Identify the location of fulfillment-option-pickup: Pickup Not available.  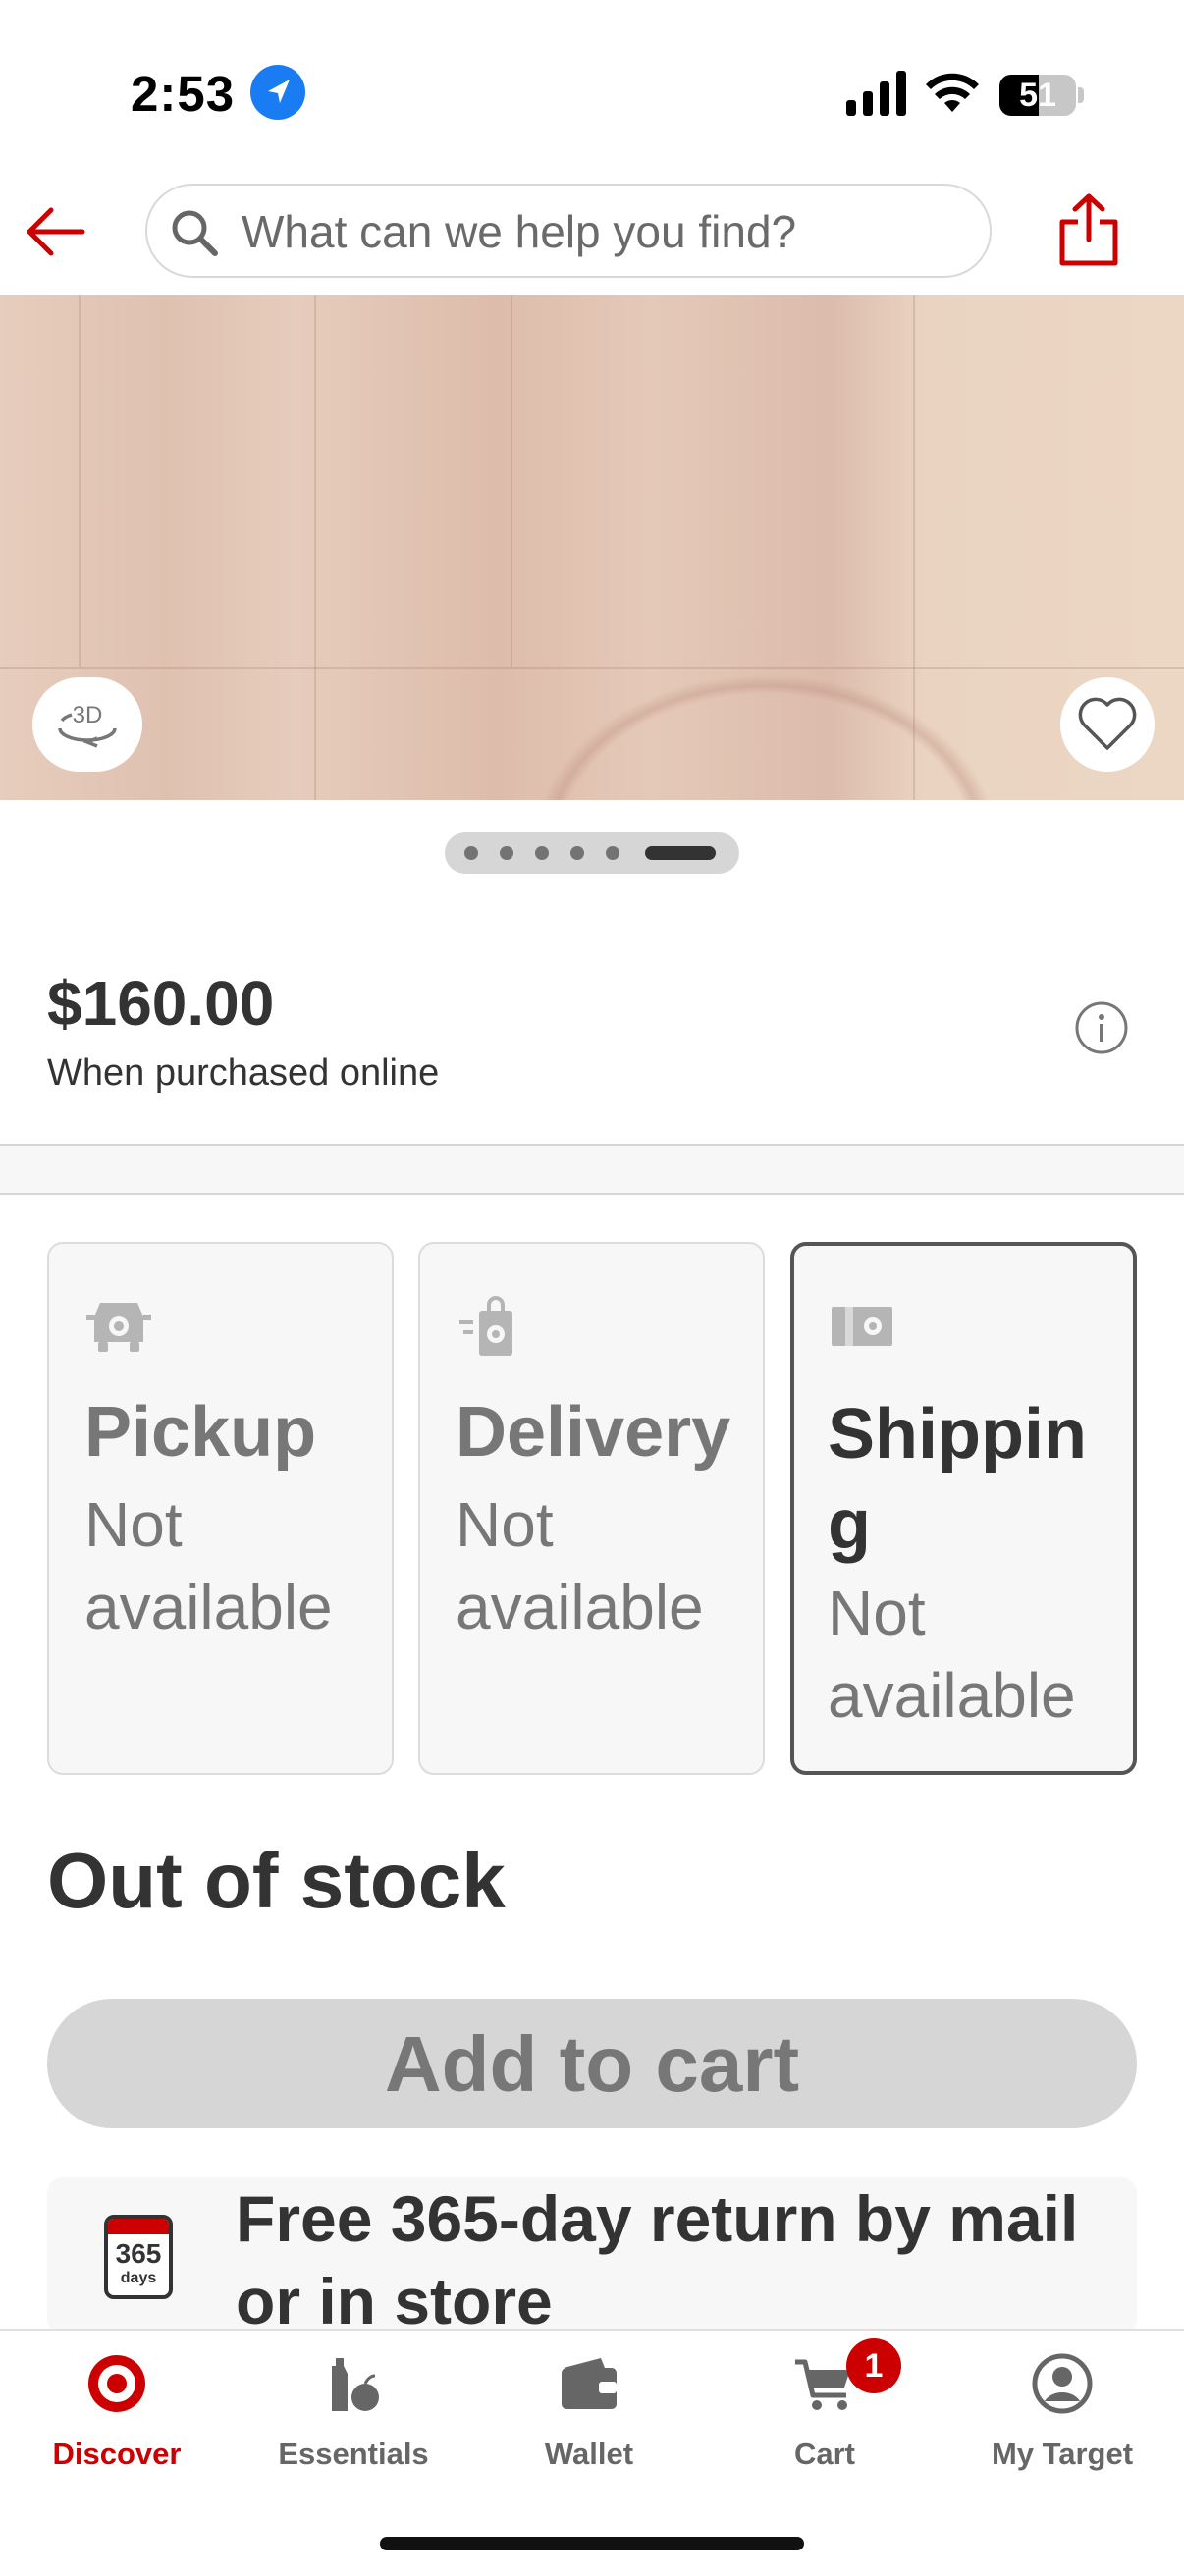
(220, 1508).